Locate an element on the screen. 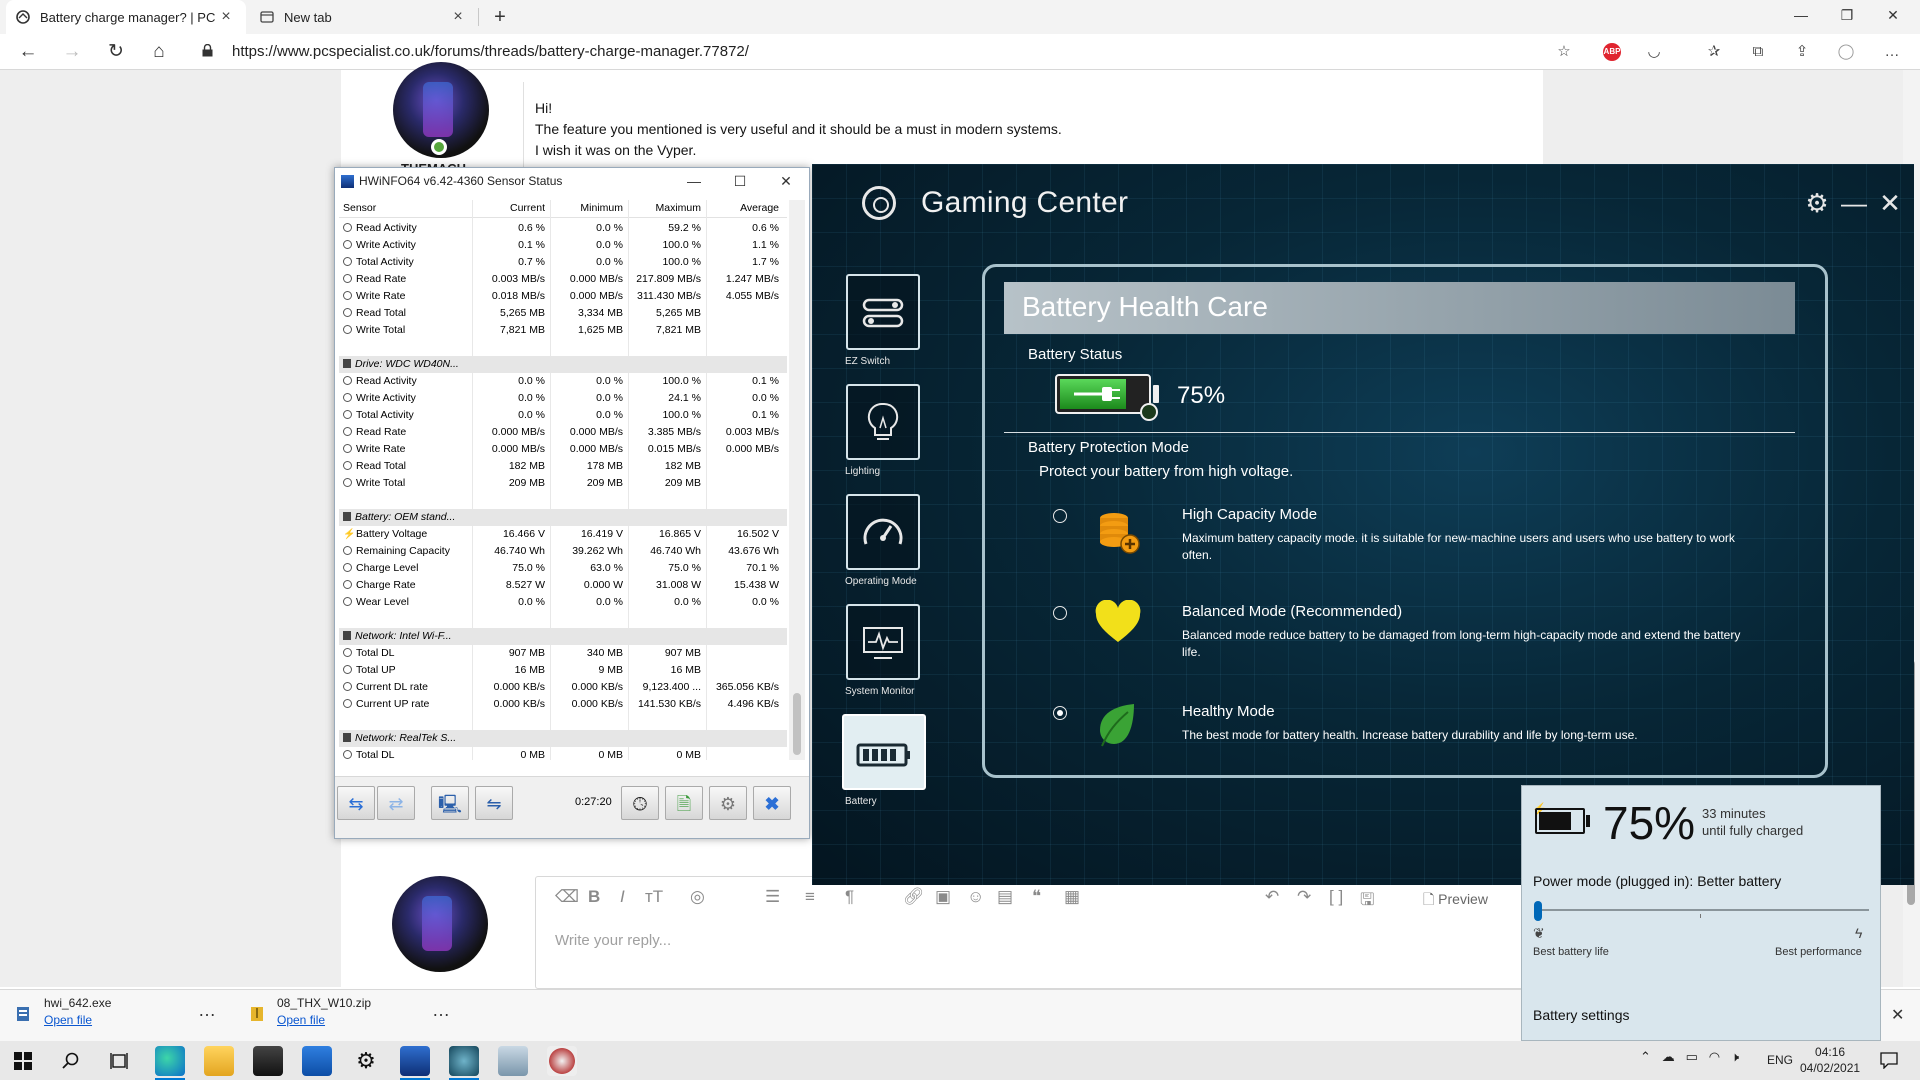  close-icon: ✕ is located at coordinates (786, 181).